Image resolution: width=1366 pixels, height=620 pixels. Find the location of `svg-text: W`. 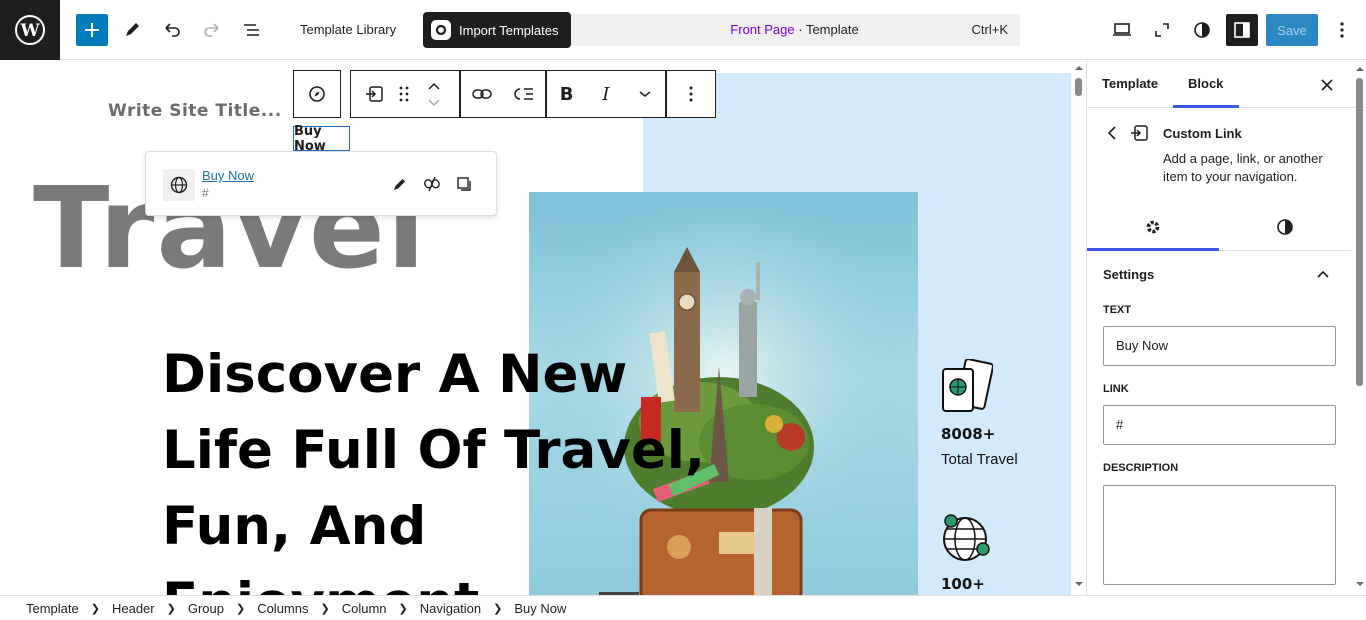

svg-text: W is located at coordinates (29, 31).